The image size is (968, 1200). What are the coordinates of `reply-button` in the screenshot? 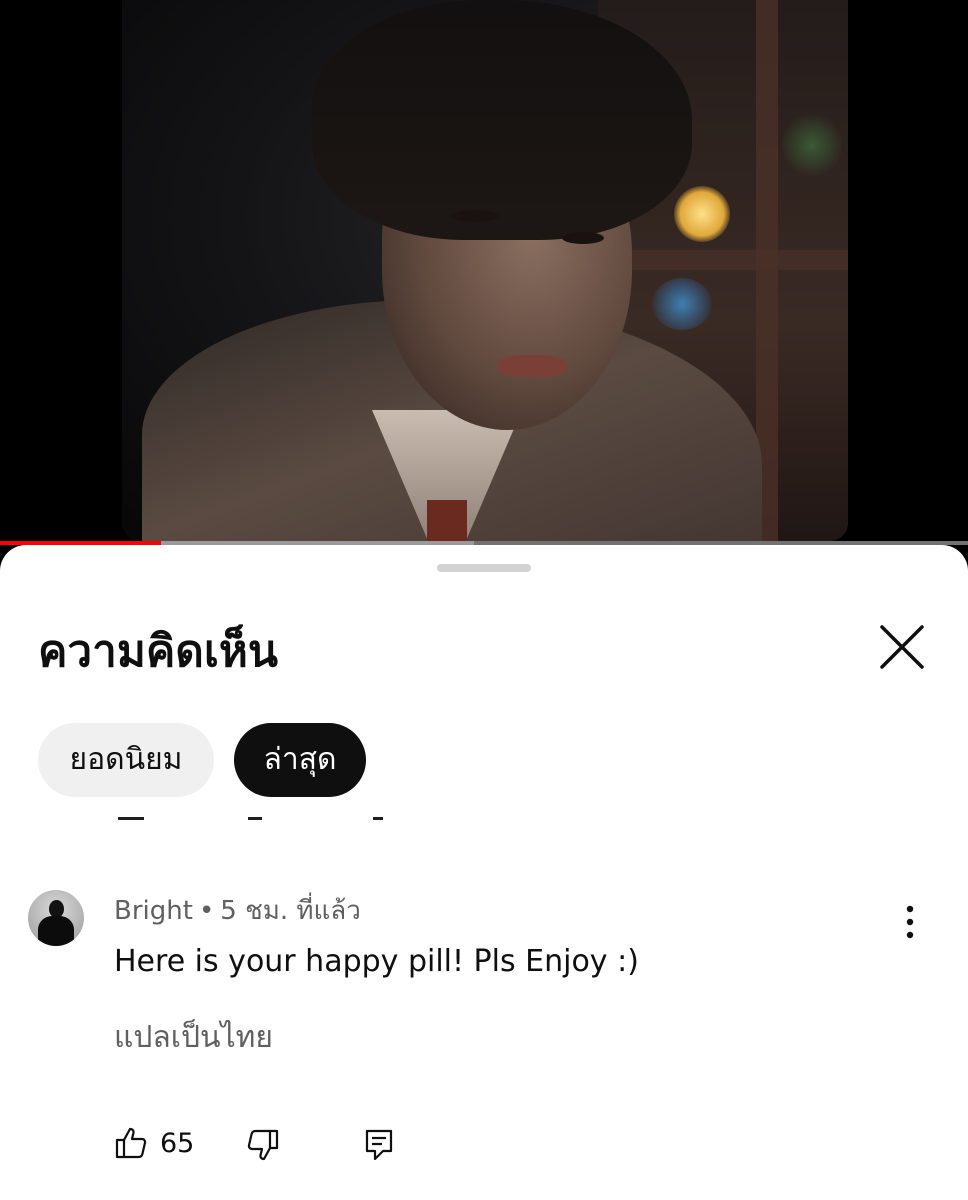 It's located at (379, 1145).